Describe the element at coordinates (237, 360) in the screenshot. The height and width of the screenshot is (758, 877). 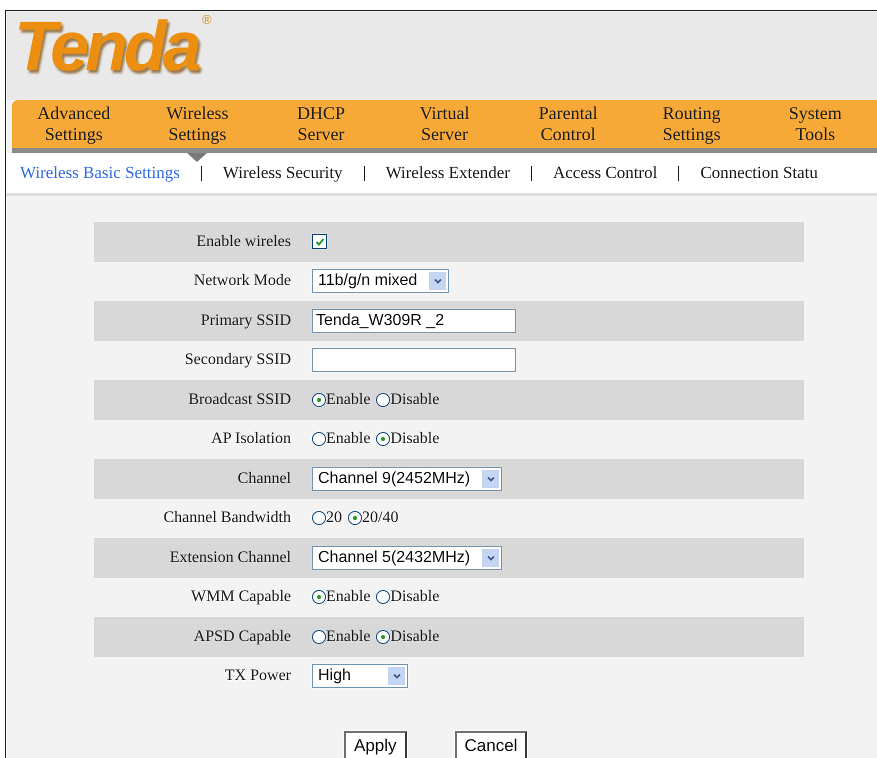
I see `field-label: Secondary SSID` at that location.